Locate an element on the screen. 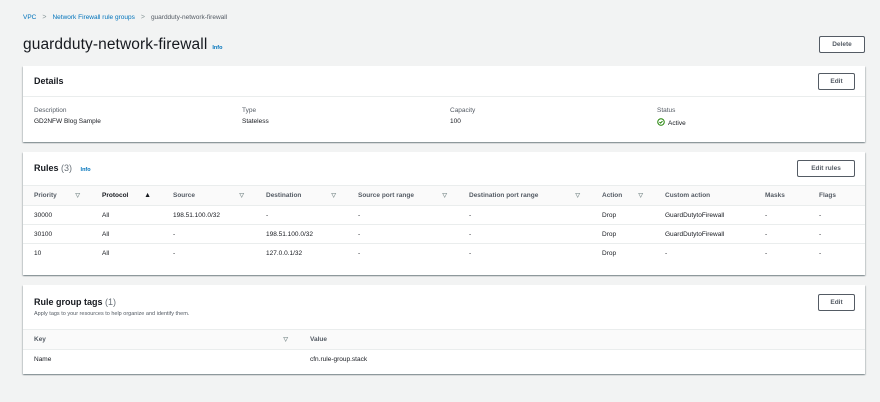 The image size is (880, 402). capacity-field: Capacity 100 is located at coordinates (462, 116).